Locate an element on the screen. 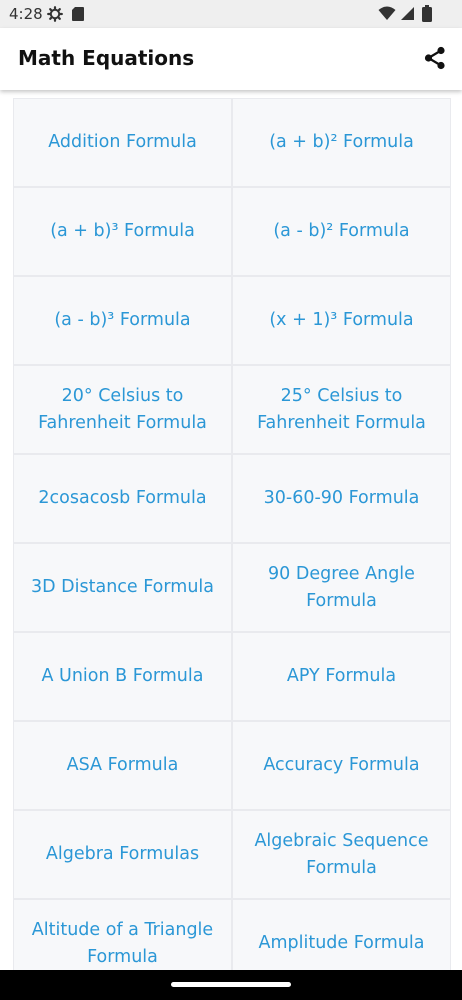 The width and height of the screenshot is (462, 1000). status-time: 4:28 is located at coordinates (26, 14).